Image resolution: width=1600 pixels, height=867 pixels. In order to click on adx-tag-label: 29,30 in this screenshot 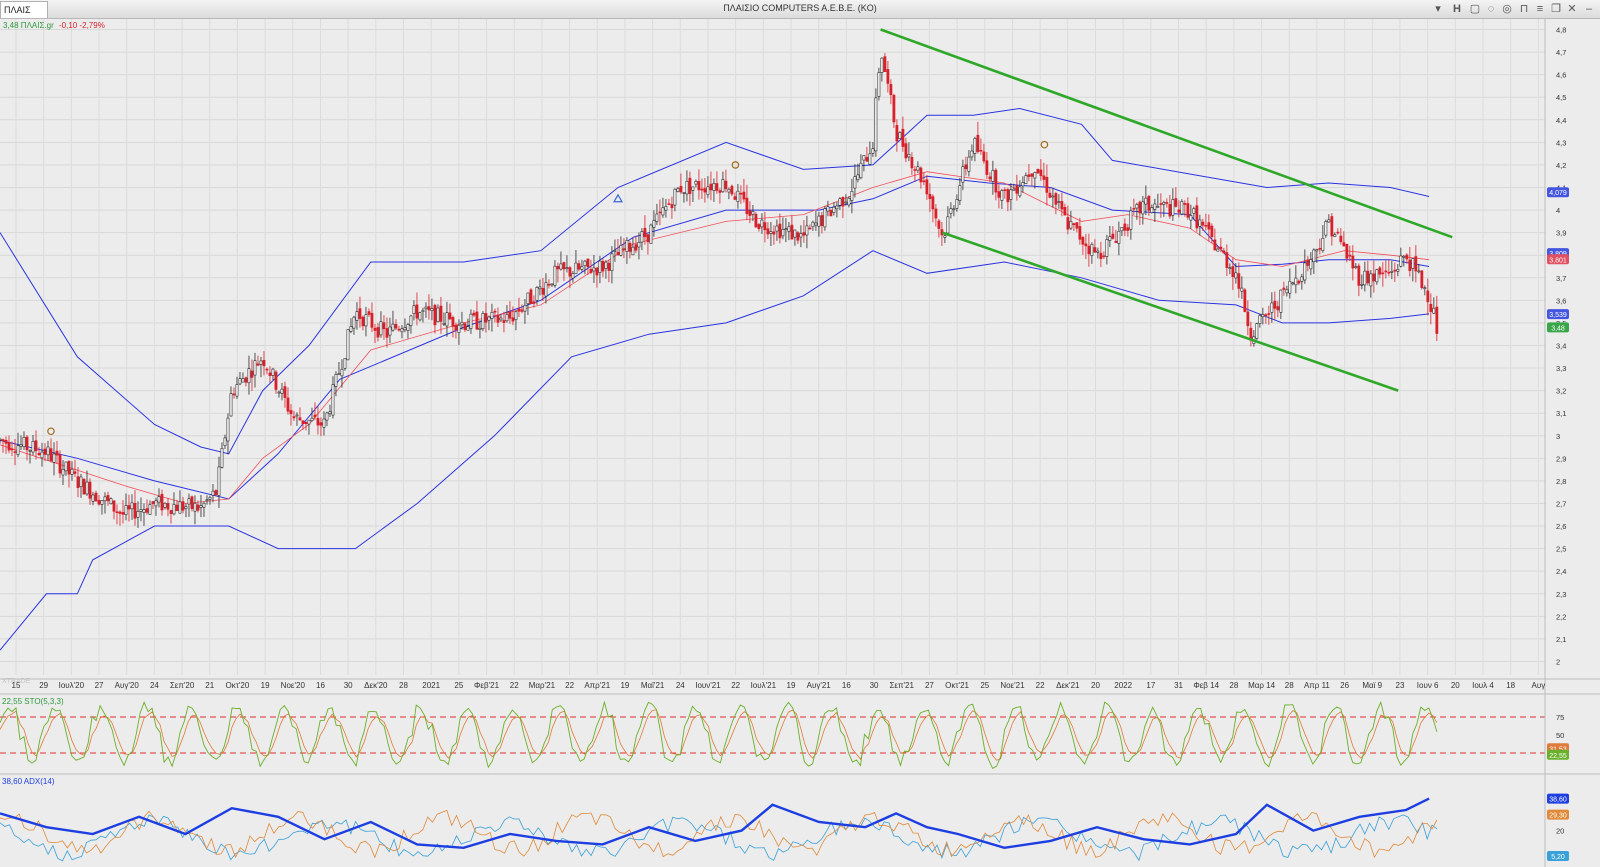, I will do `click(1558, 816)`.